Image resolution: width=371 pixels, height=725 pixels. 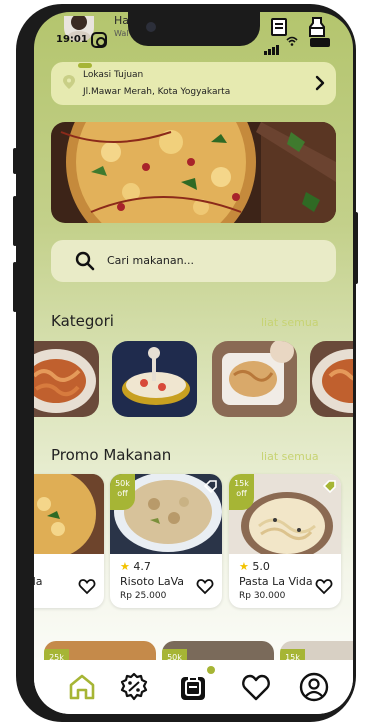 What do you see at coordinates (157, 92) in the screenshot?
I see `location-address: Jl.Mawar Merah, Kota Yogyakarta` at bounding box center [157, 92].